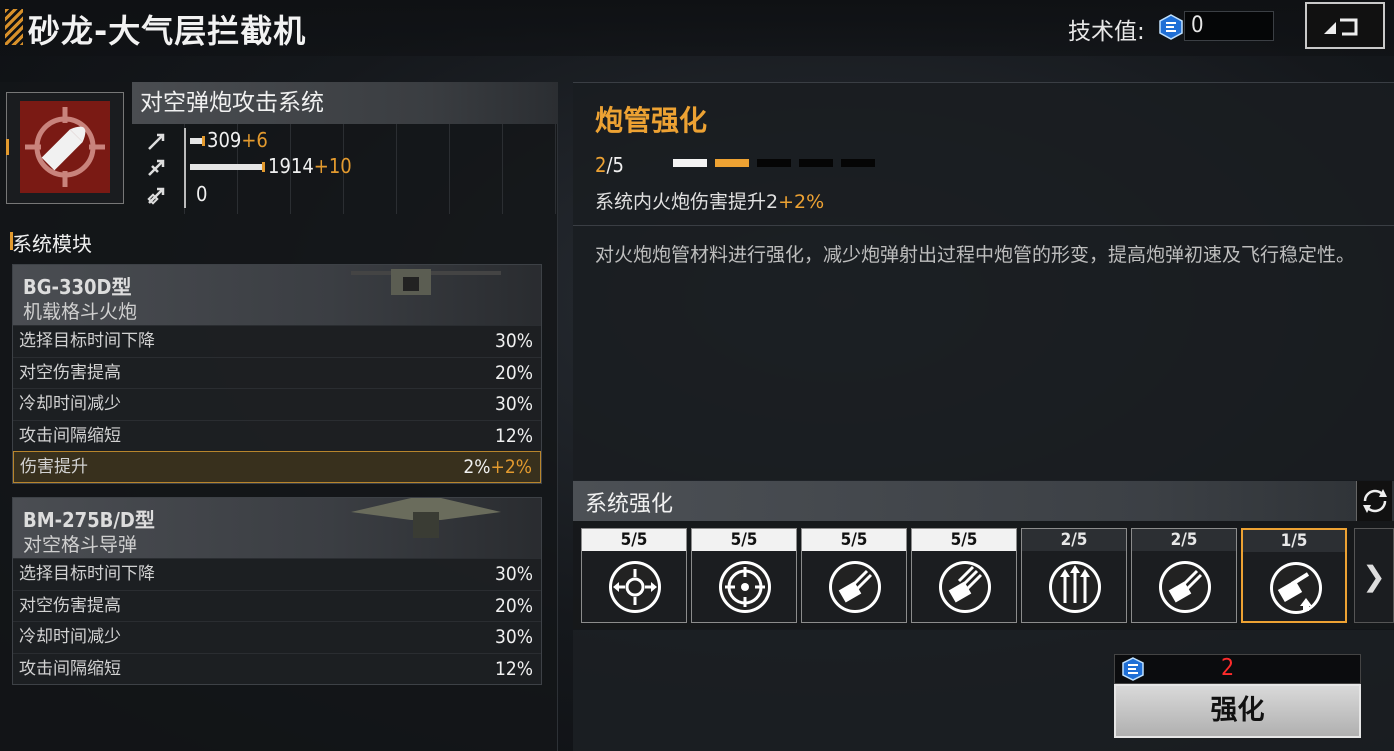  What do you see at coordinates (167, 31) in the screenshot?
I see `page-title: 砂龙-大气层拦截机` at bounding box center [167, 31].